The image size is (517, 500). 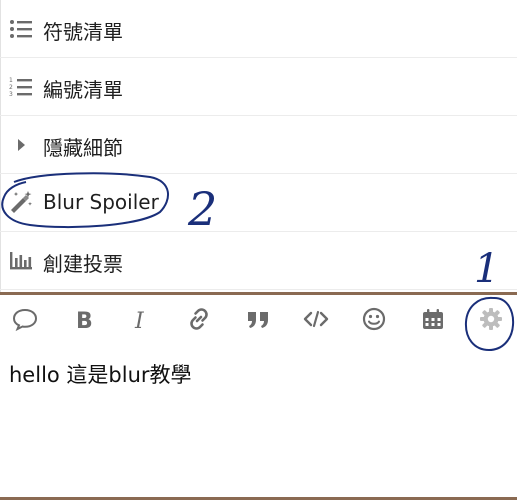 What do you see at coordinates (21, 202) in the screenshot?
I see `magic-wand-icon` at bounding box center [21, 202].